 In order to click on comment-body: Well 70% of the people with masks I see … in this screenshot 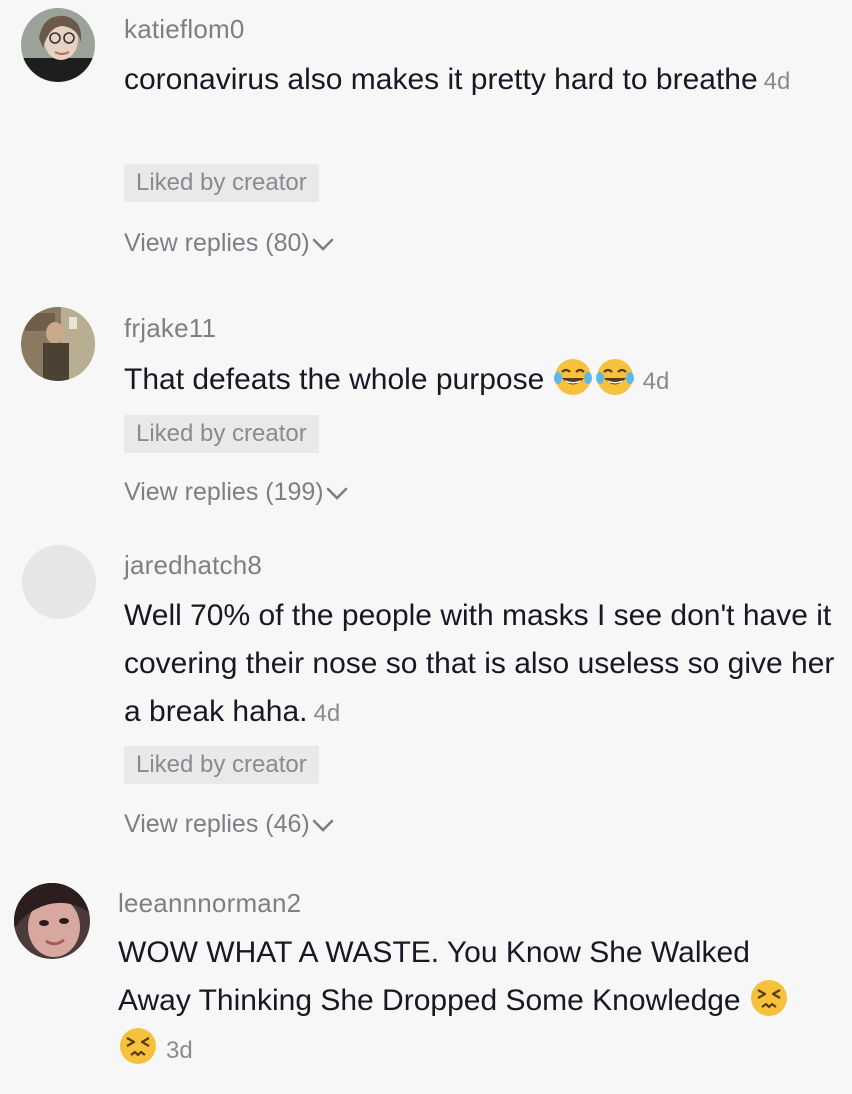, I will do `click(479, 663)`.